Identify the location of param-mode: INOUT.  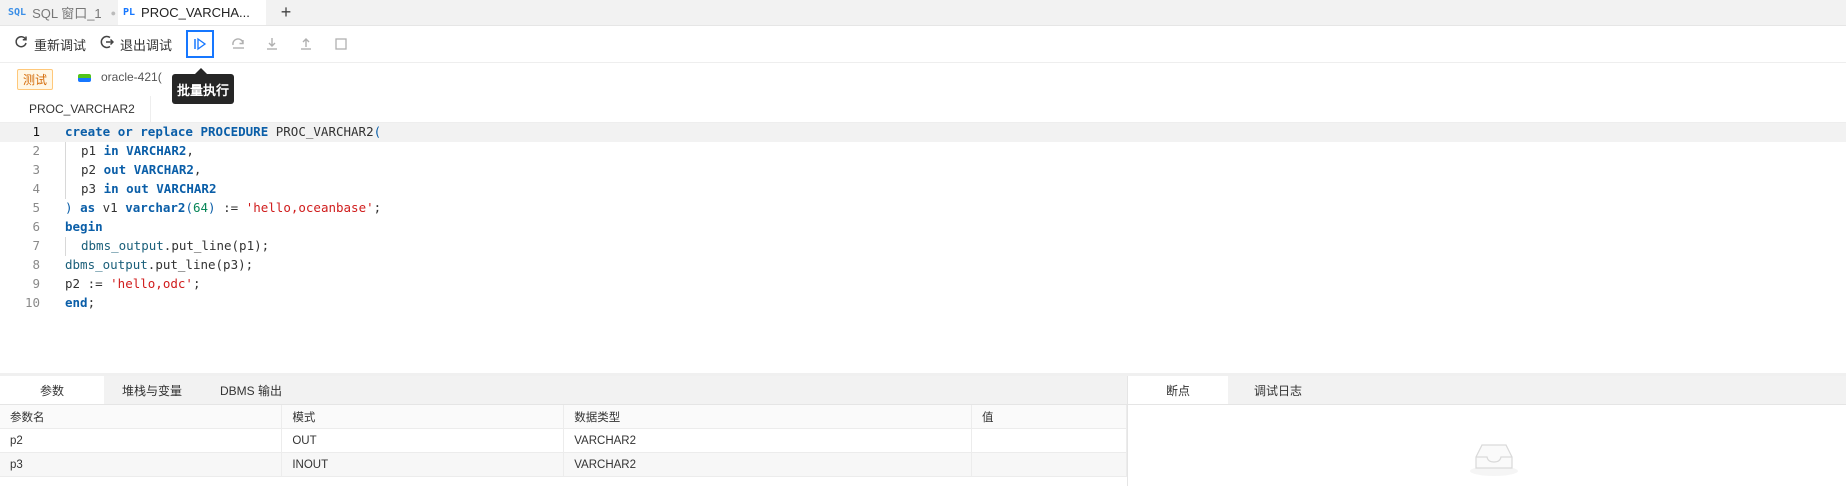
(423, 464).